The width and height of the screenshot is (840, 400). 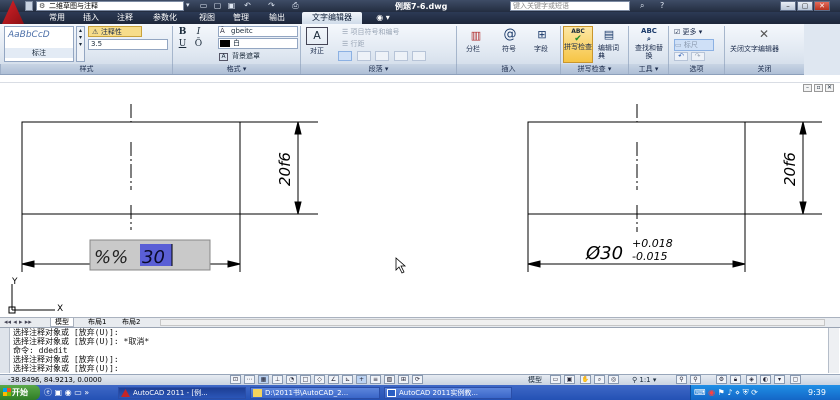 I want to click on help-icon: ?, so click(x=665, y=6).